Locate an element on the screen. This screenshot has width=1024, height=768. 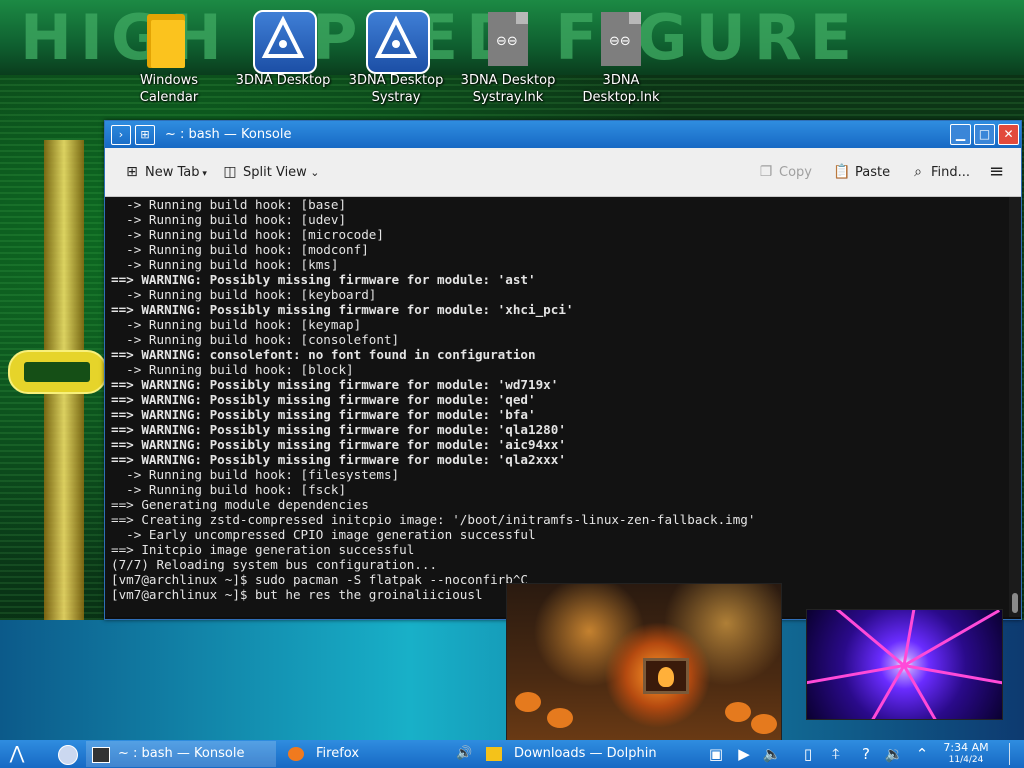
media-play-icon: ▶ is located at coordinates (744, 754).